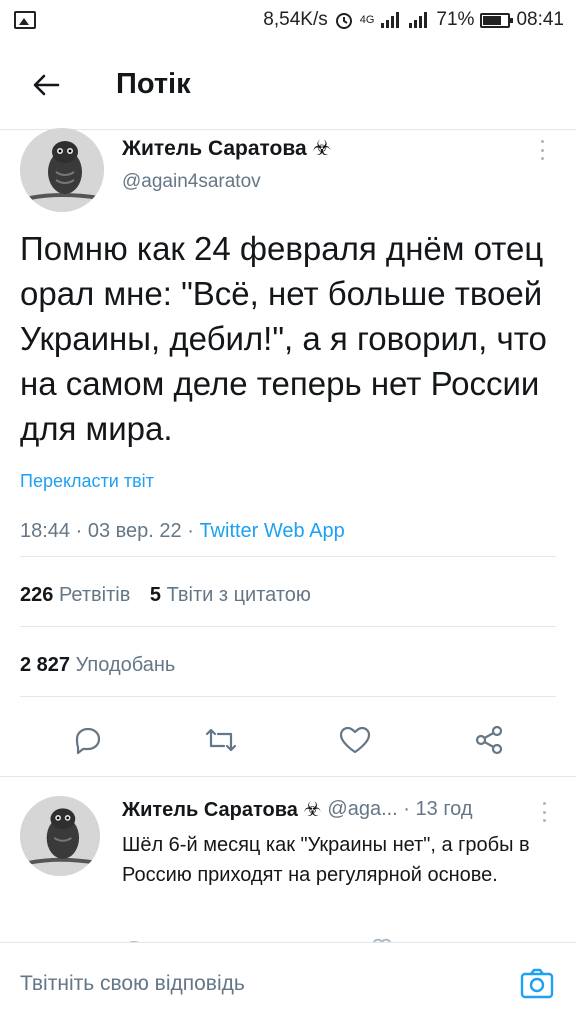  I want to click on tweet-author-row: Житель Саратова ☣ @again4saratov, so click(288, 170).